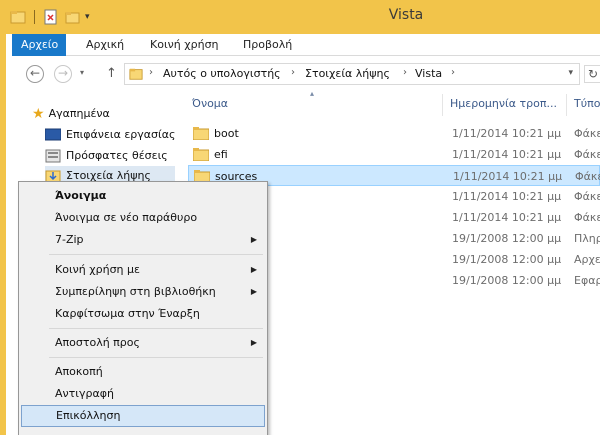 The width and height of the screenshot is (600, 435). I want to click on nav-desktop: Επιφάνεια εργασίας, so click(110, 135).